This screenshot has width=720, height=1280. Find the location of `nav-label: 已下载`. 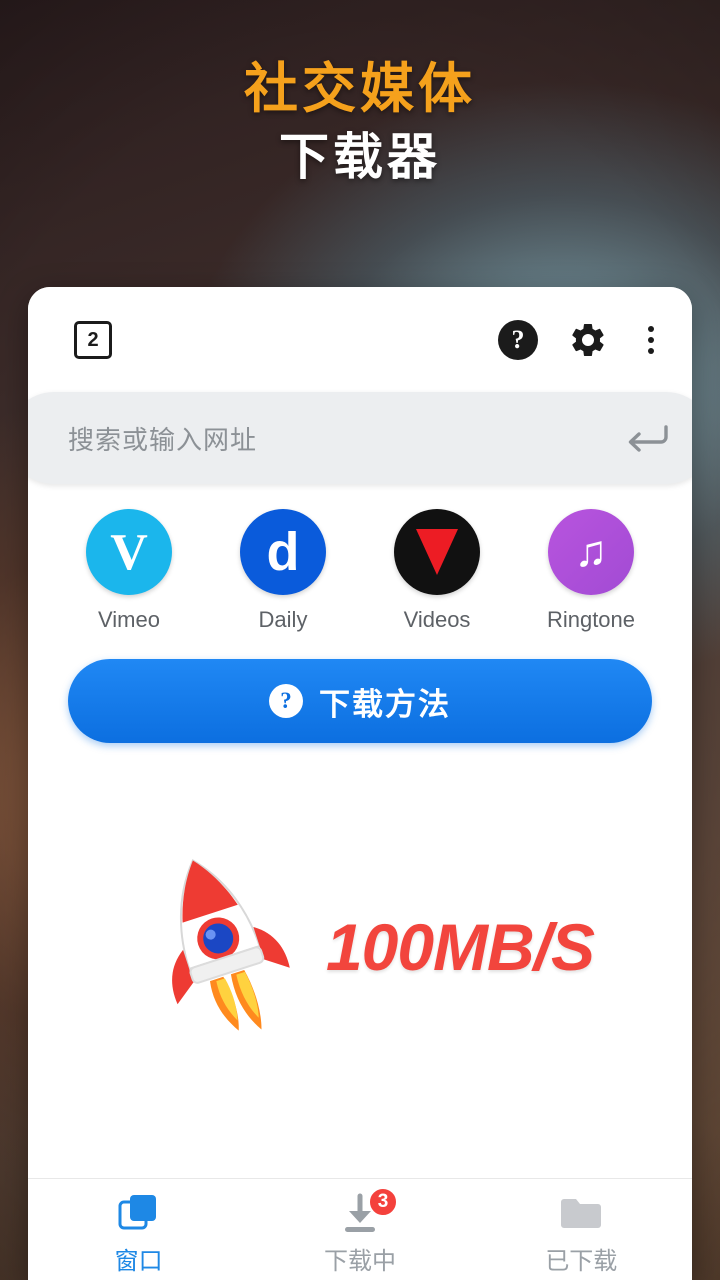

nav-label: 已下载 is located at coordinates (581, 1261).